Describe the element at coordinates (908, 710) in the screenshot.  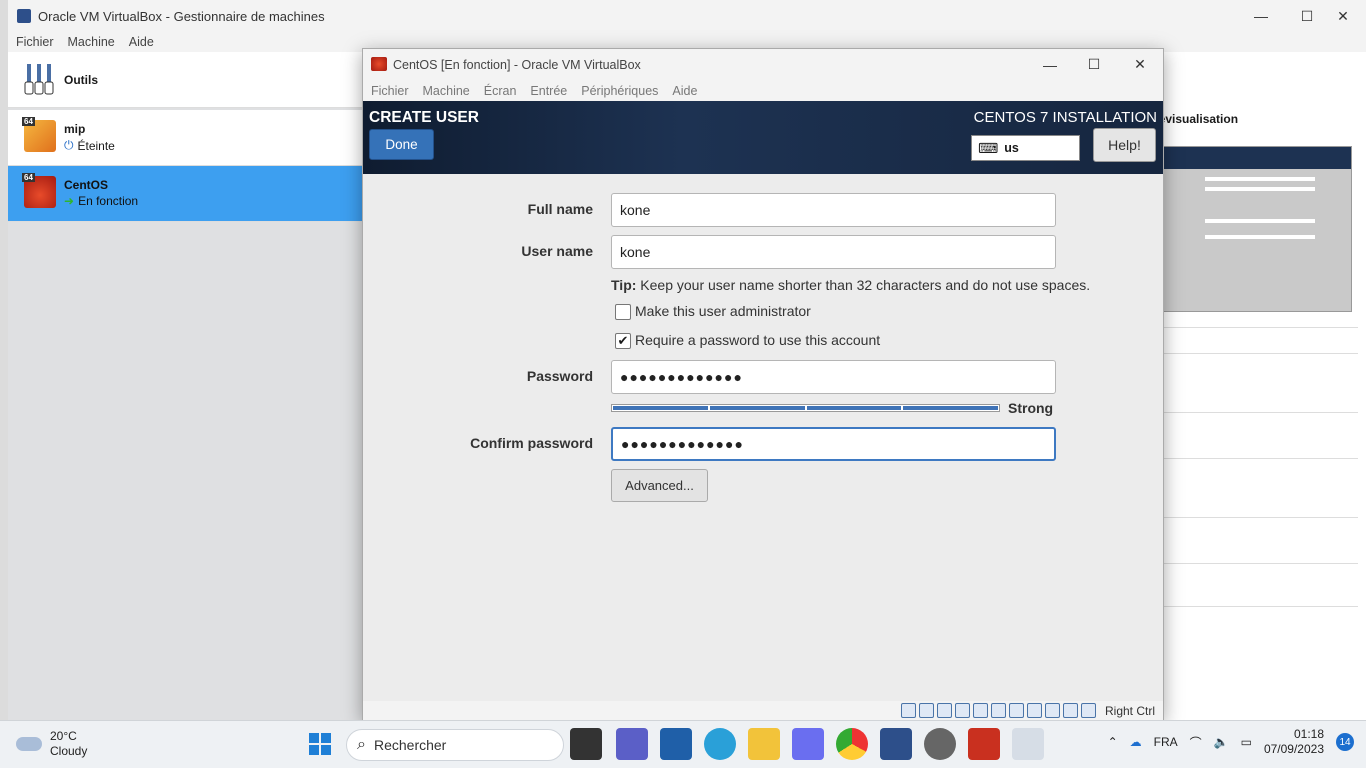
I see `hard-disk-icon` at that location.